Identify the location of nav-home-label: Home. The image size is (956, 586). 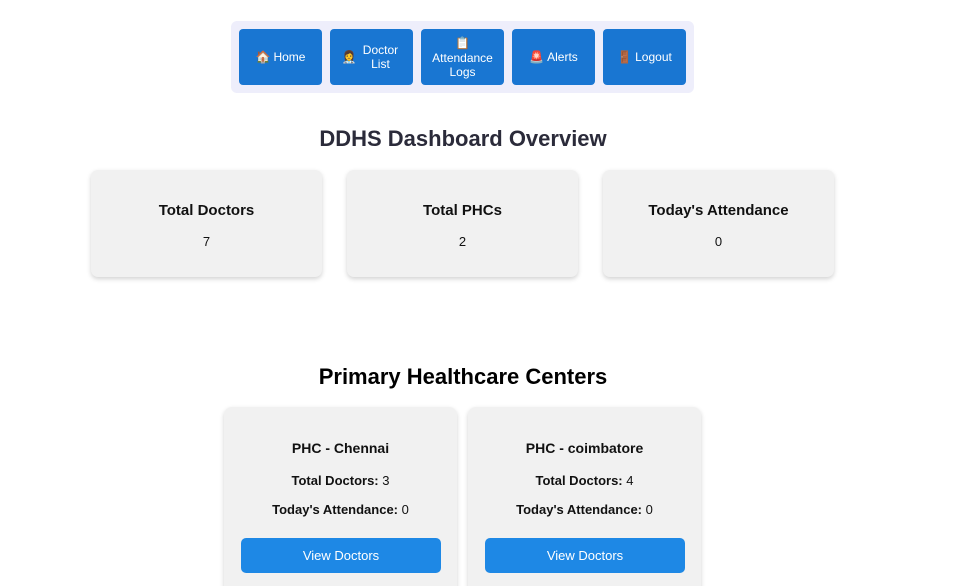
(289, 57).